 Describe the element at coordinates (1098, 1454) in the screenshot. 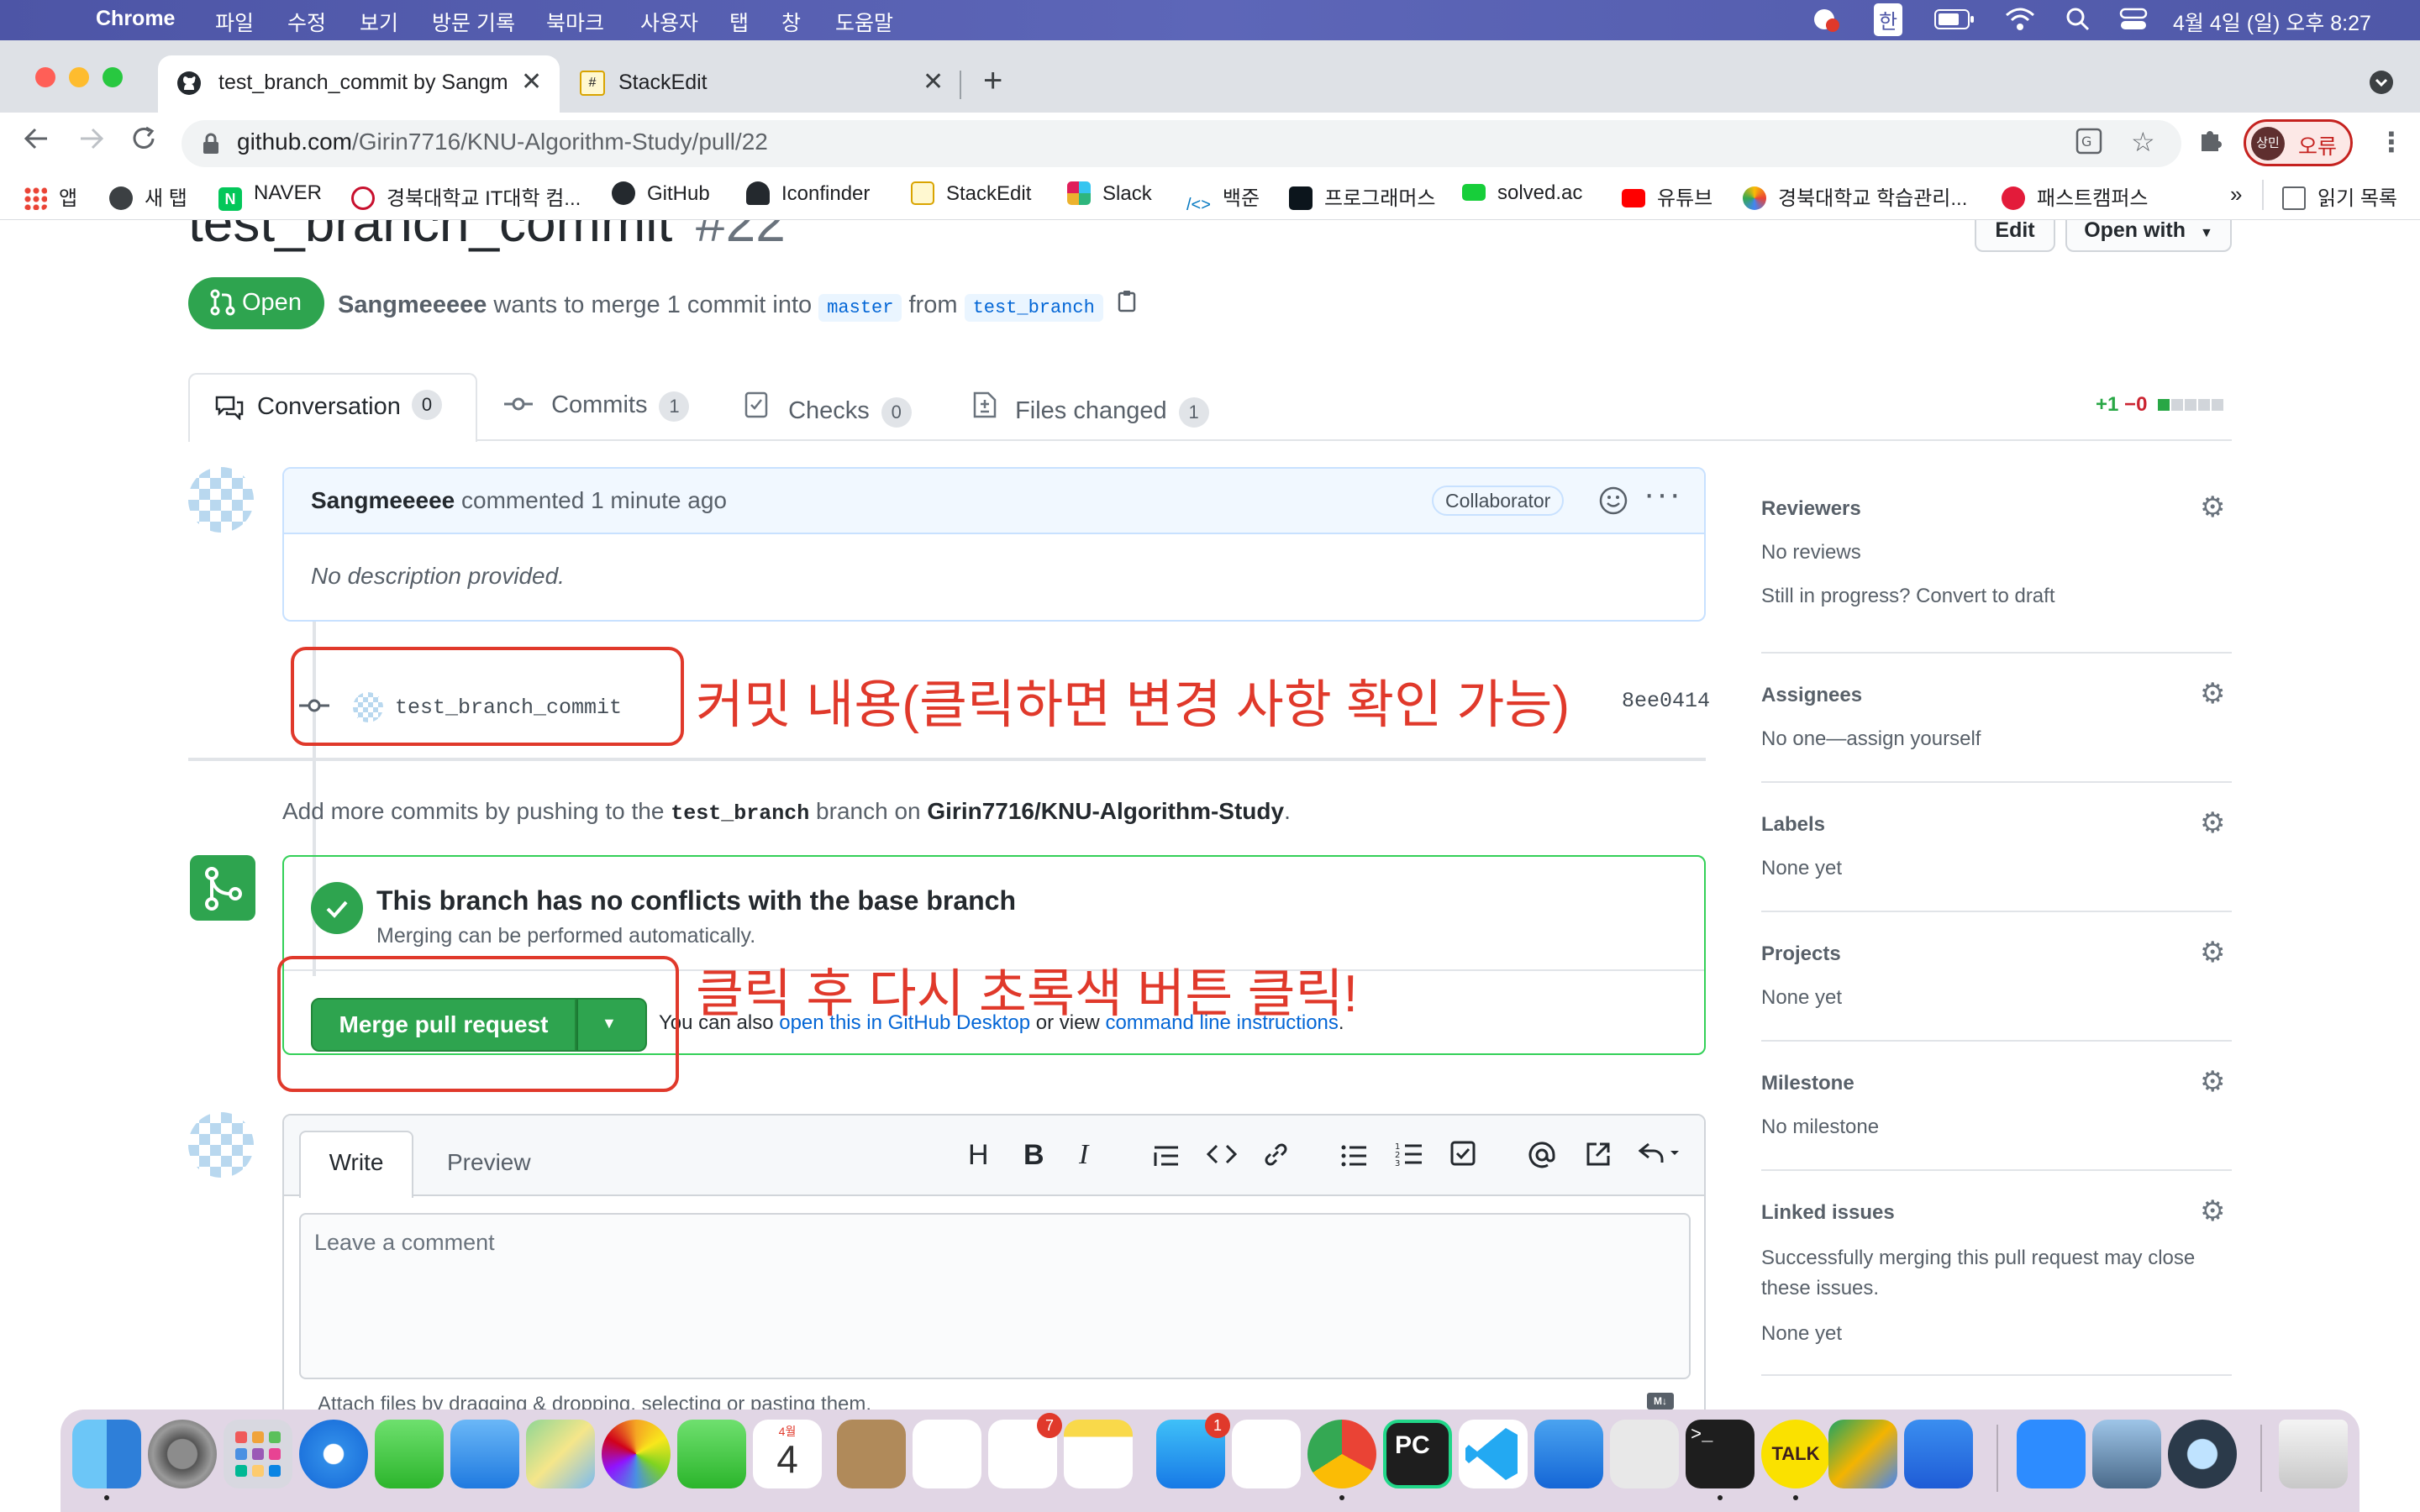

I see `notes-icon` at that location.